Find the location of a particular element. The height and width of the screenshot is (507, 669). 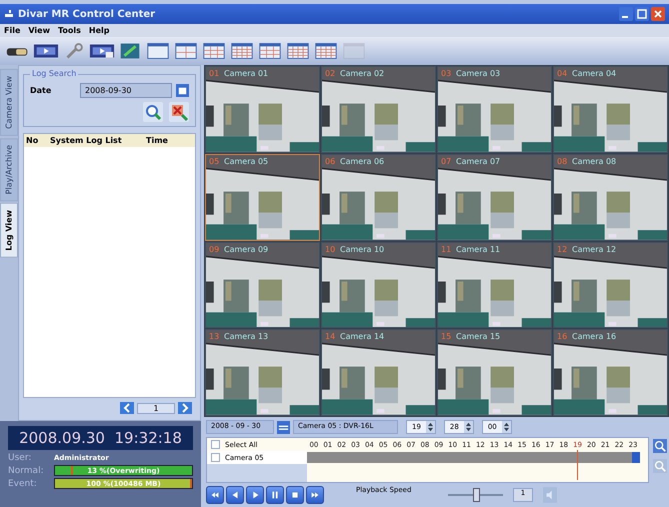

camera-number: 10 is located at coordinates (330, 249).